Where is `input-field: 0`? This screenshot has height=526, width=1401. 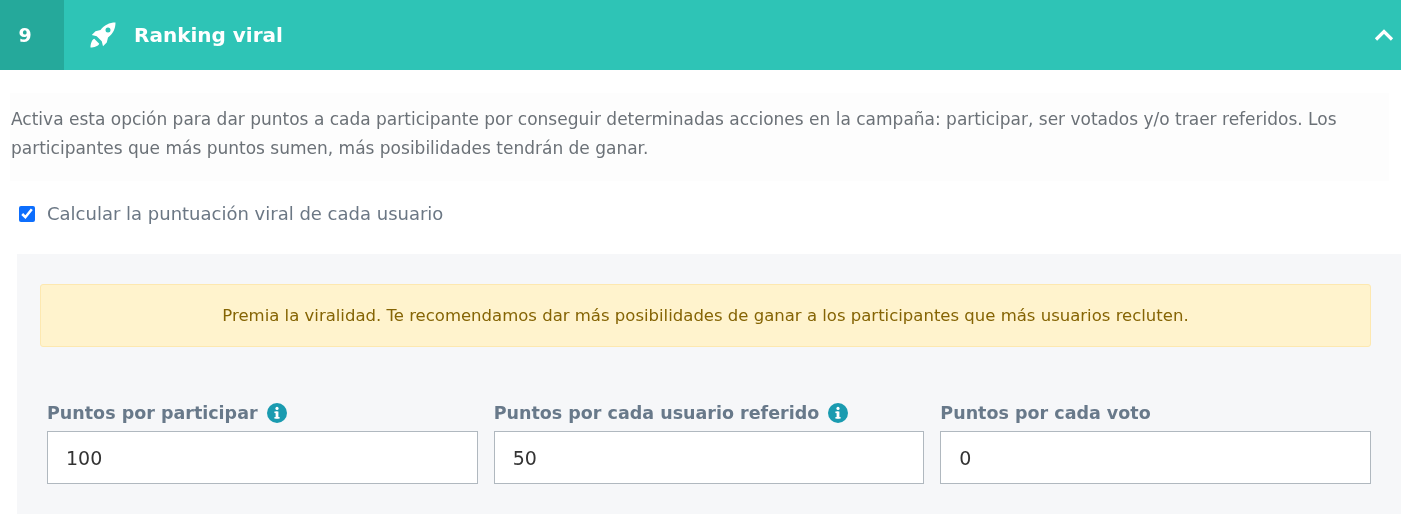 input-field: 0 is located at coordinates (1155, 457).